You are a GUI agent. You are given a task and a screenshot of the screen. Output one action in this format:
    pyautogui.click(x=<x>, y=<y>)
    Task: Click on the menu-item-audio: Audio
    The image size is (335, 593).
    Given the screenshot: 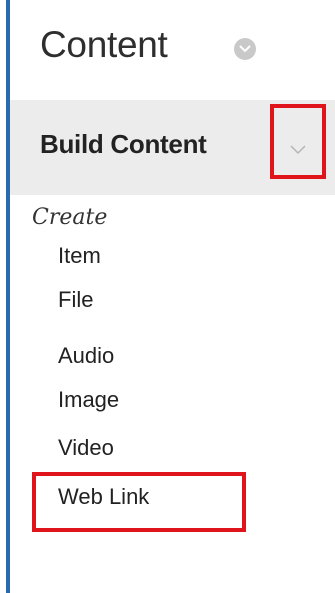 What is the action you would take?
    pyautogui.click(x=86, y=356)
    